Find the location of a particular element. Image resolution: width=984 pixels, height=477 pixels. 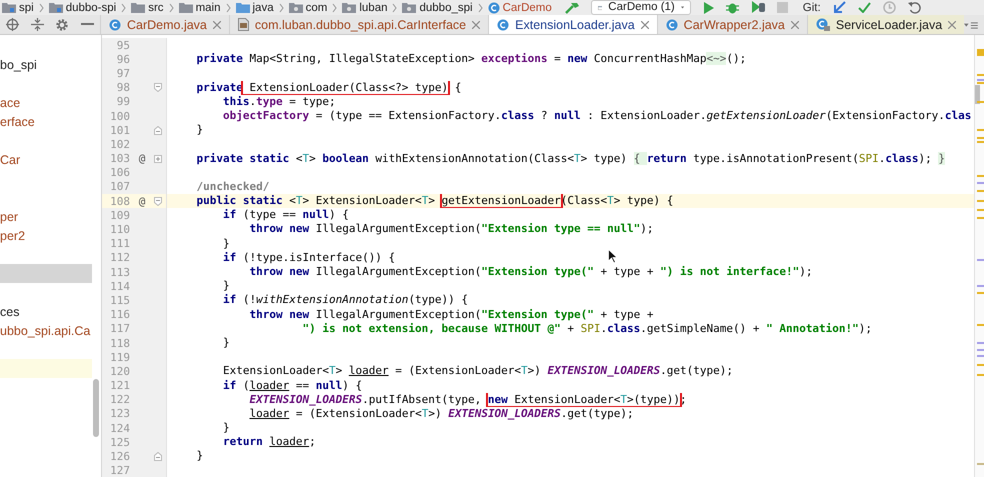

line-number: 121 is located at coordinates (119, 385).